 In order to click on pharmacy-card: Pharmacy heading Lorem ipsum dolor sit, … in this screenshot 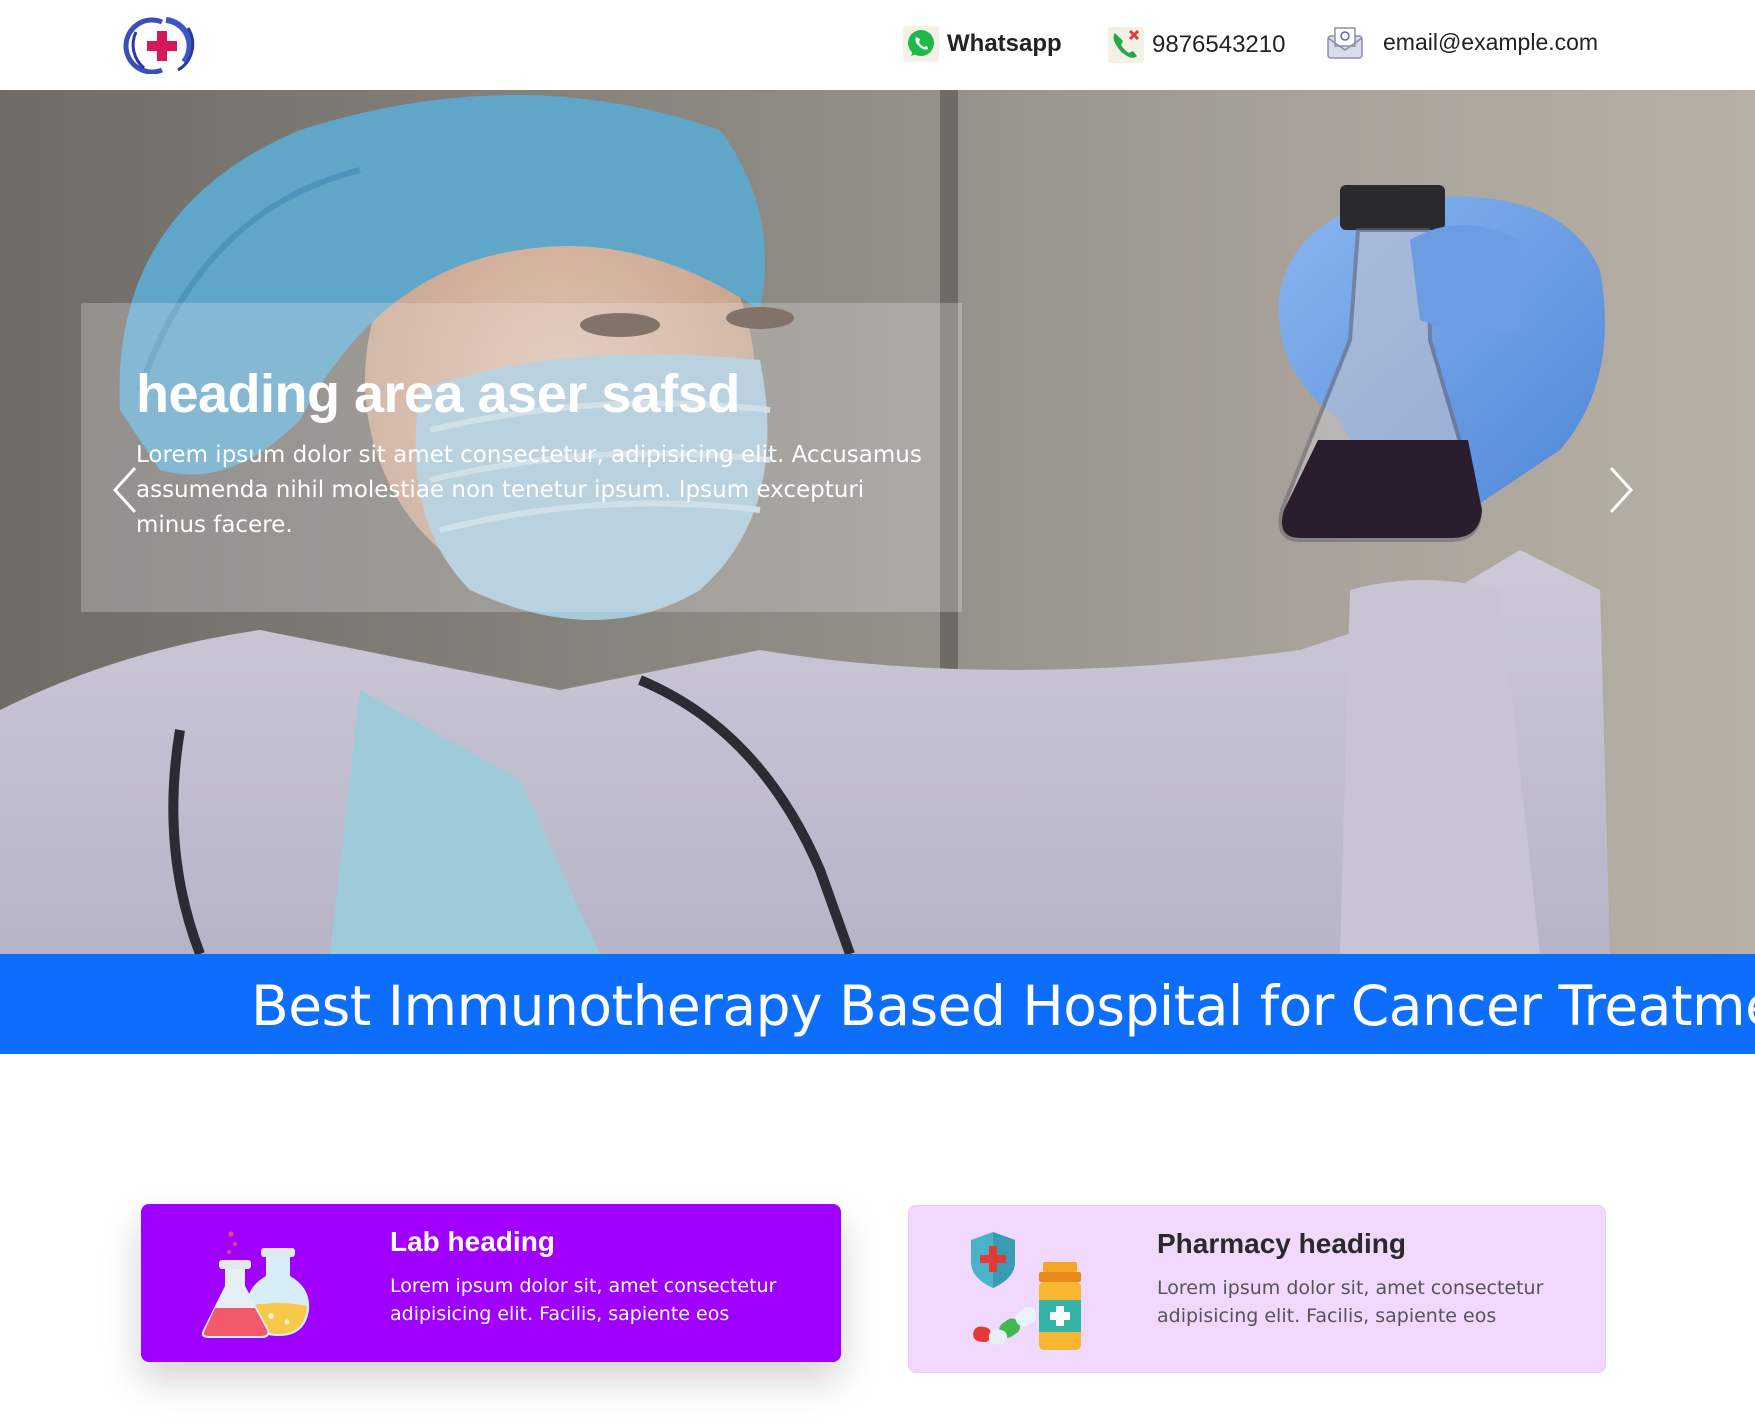, I will do `click(1257, 1289)`.